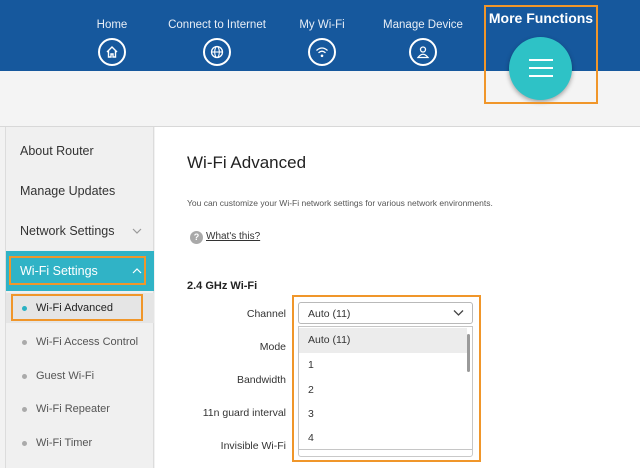  I want to click on sidebar-item-label: About Router, so click(57, 151).